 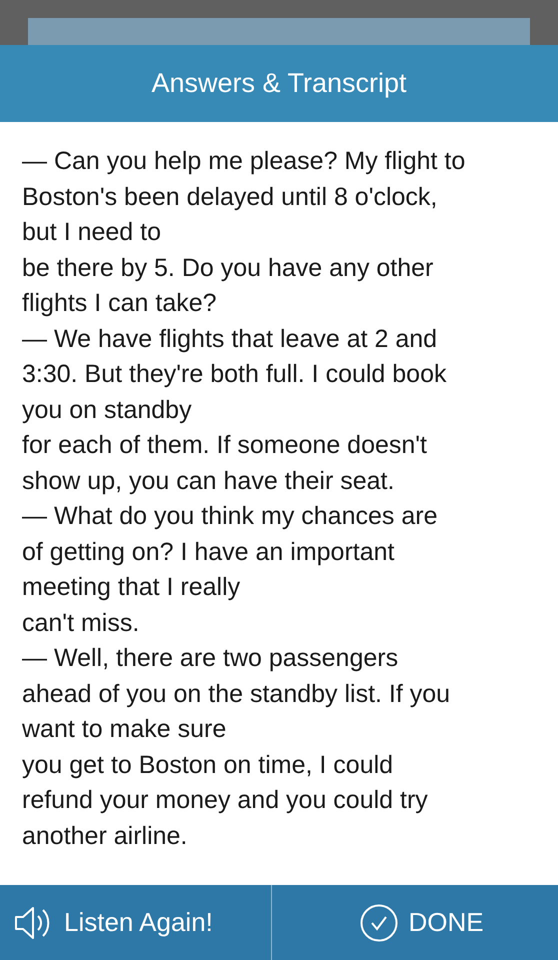 What do you see at coordinates (209, 552) in the screenshot?
I see `transcript-line: of getting on? I have an important` at bounding box center [209, 552].